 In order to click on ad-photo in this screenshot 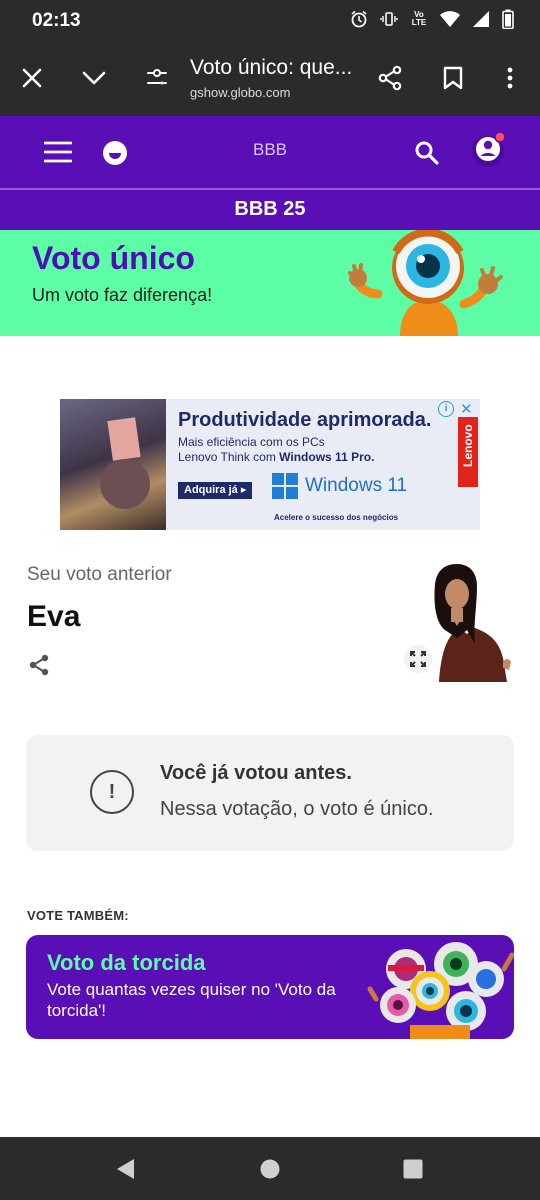, I will do `click(113, 464)`.